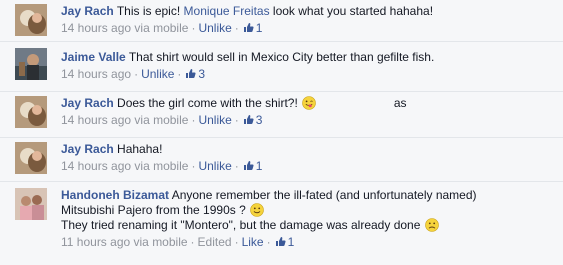 This screenshot has width=563, height=265. Describe the element at coordinates (215, 242) in the screenshot. I see `edited-label: Edited` at that location.